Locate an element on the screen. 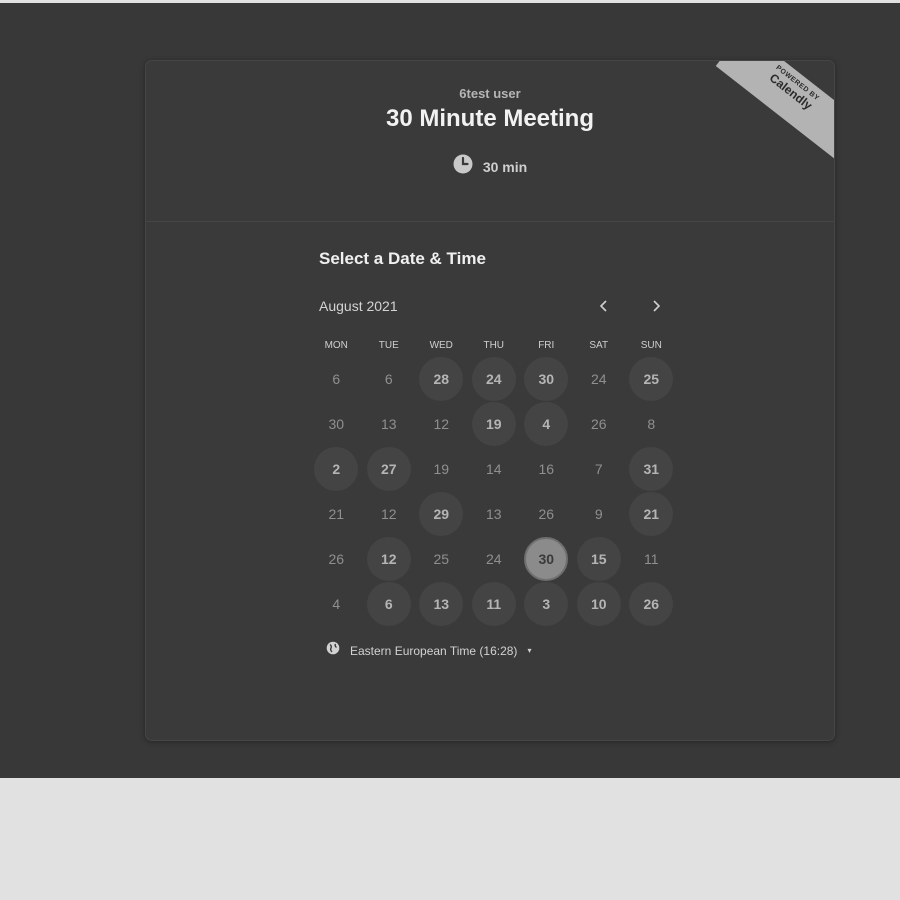  event-duration: 30 min is located at coordinates (490, 166).